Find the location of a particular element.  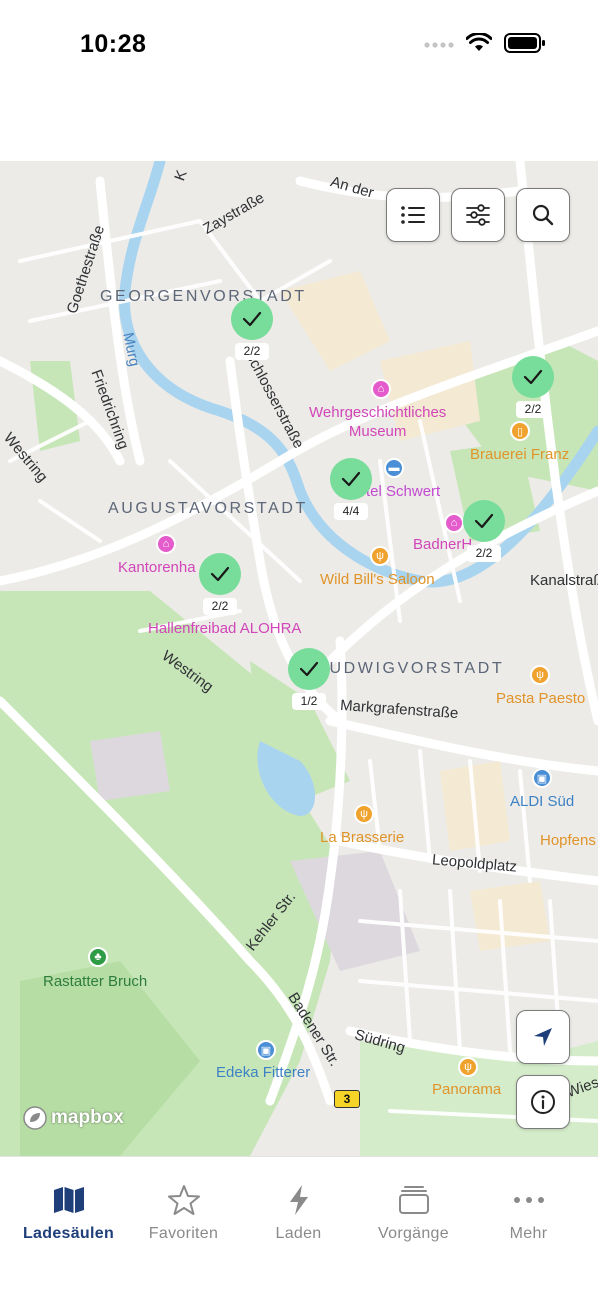

stack-icon is located at coordinates (413, 1200).